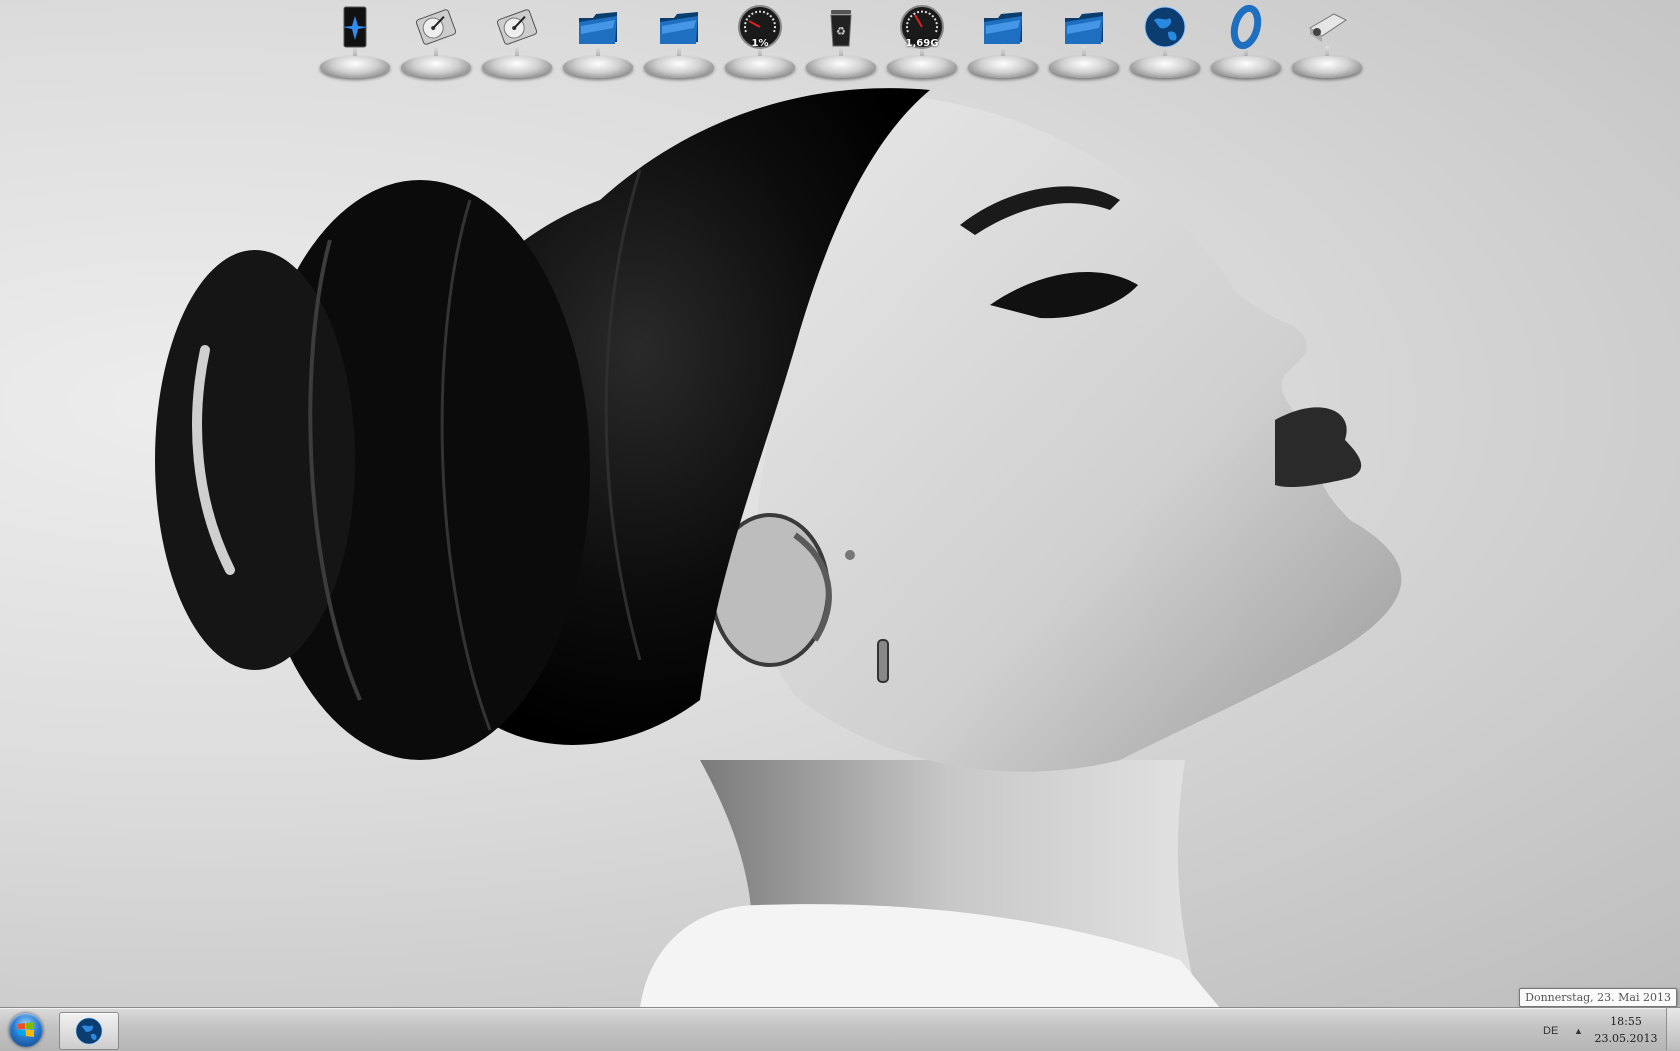 The image size is (1680, 1051). I want to click on taskbar, so click(840, 1029).